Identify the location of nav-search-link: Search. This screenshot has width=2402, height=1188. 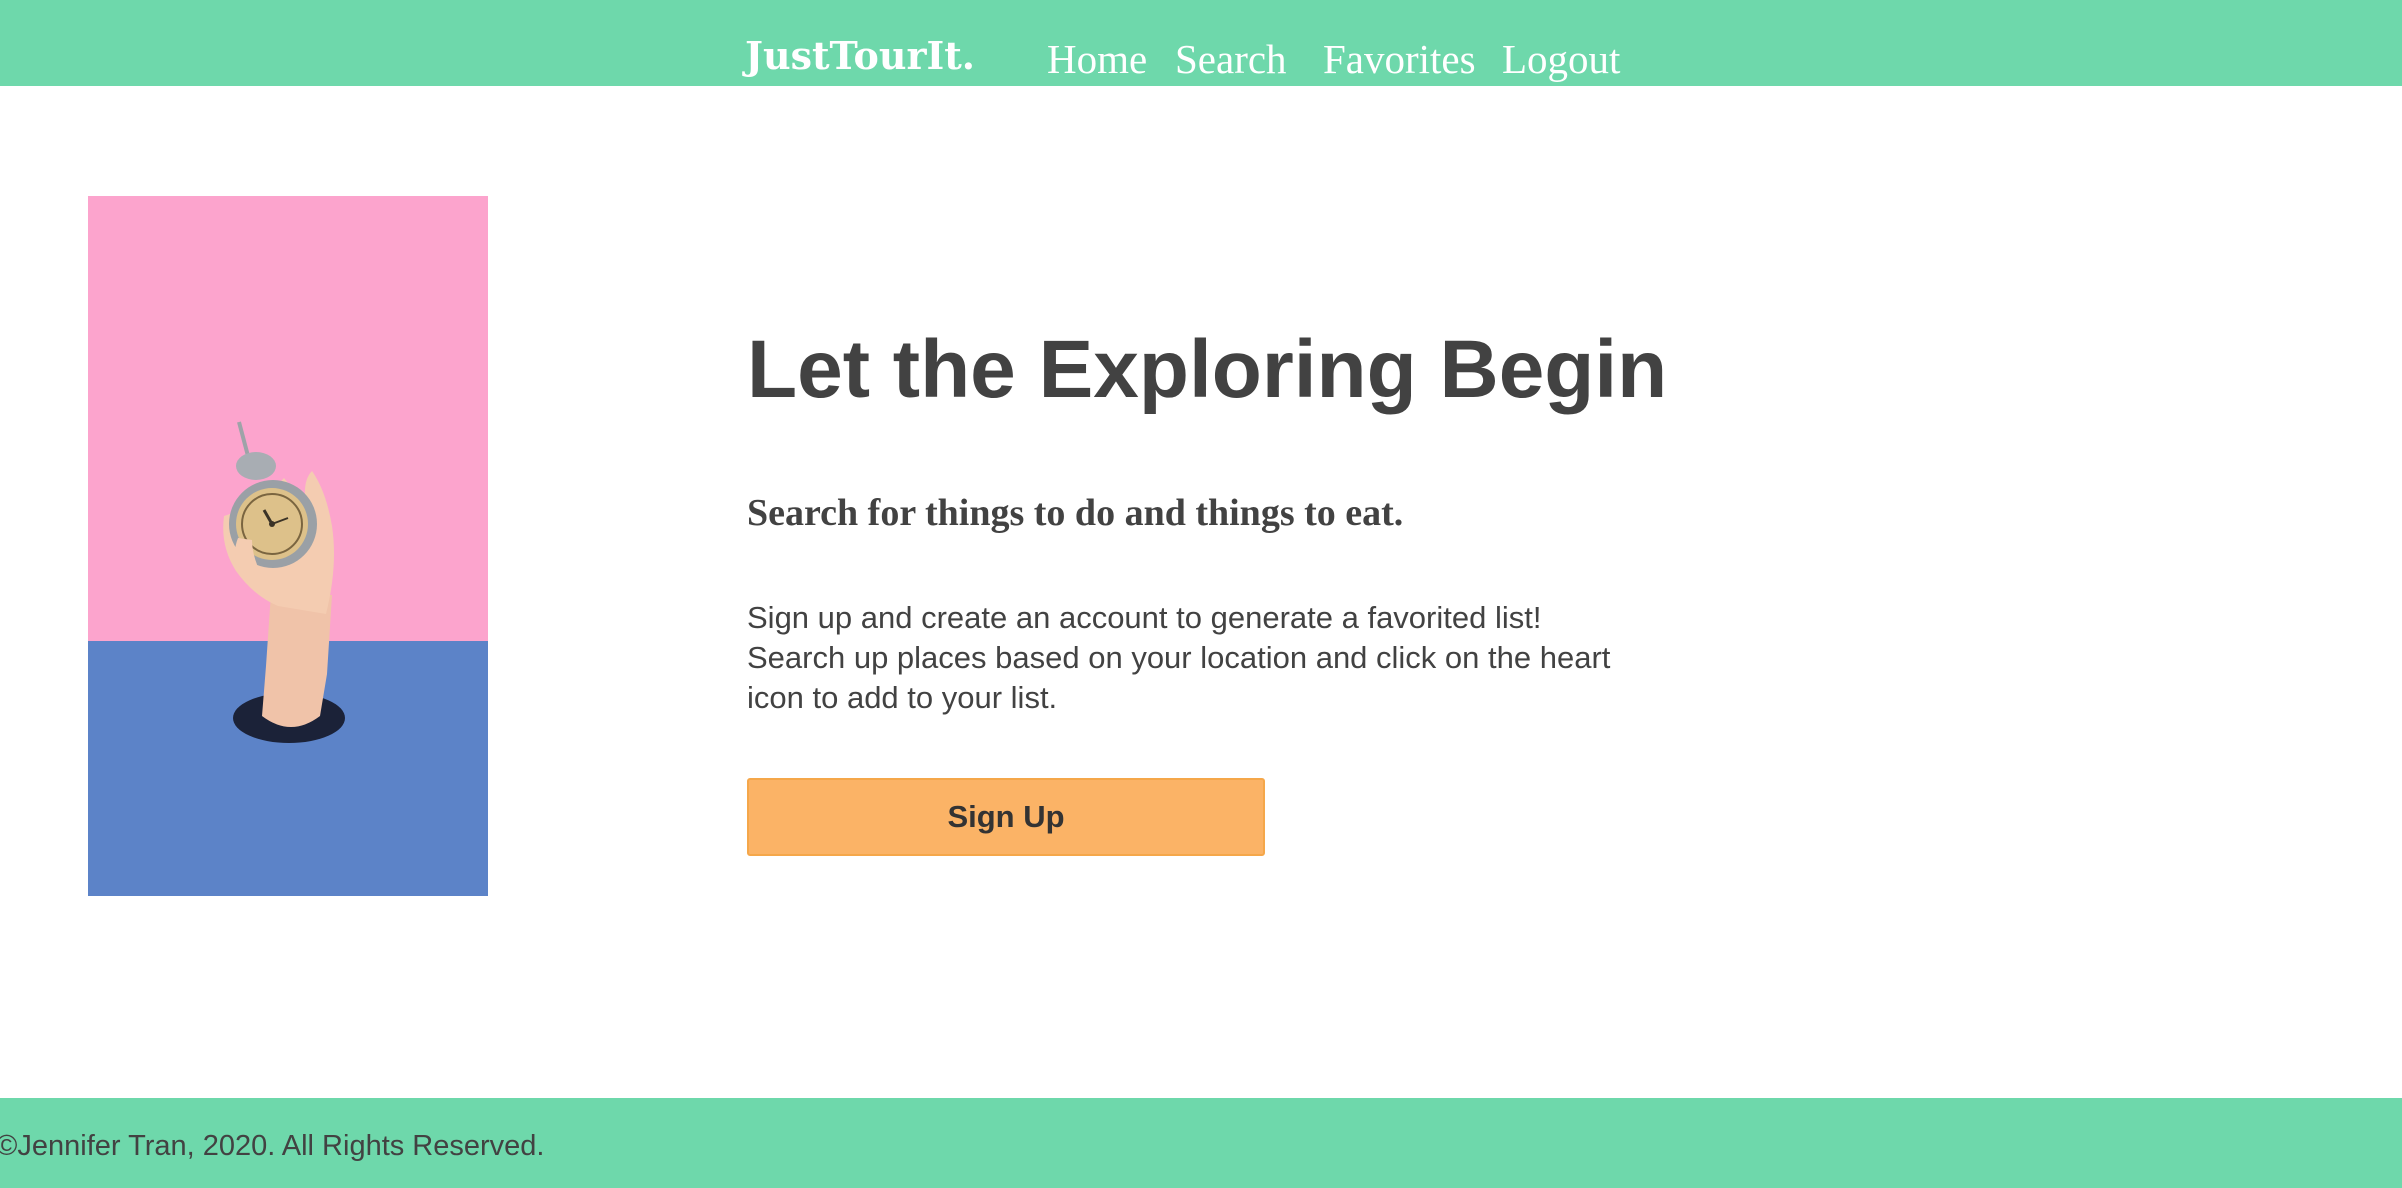
(1231, 59).